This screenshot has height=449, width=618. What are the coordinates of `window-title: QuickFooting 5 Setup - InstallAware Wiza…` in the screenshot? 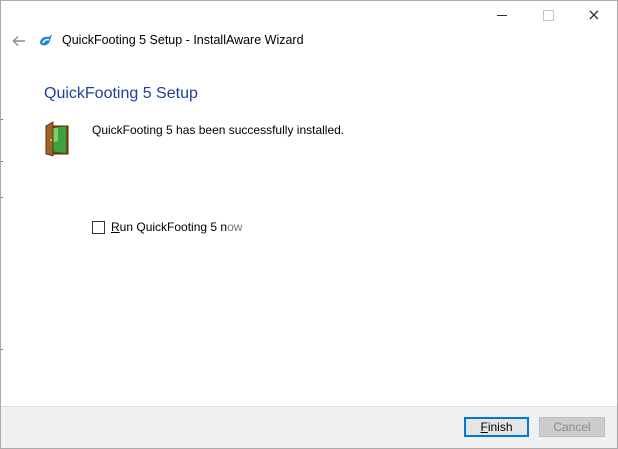 It's located at (183, 40).